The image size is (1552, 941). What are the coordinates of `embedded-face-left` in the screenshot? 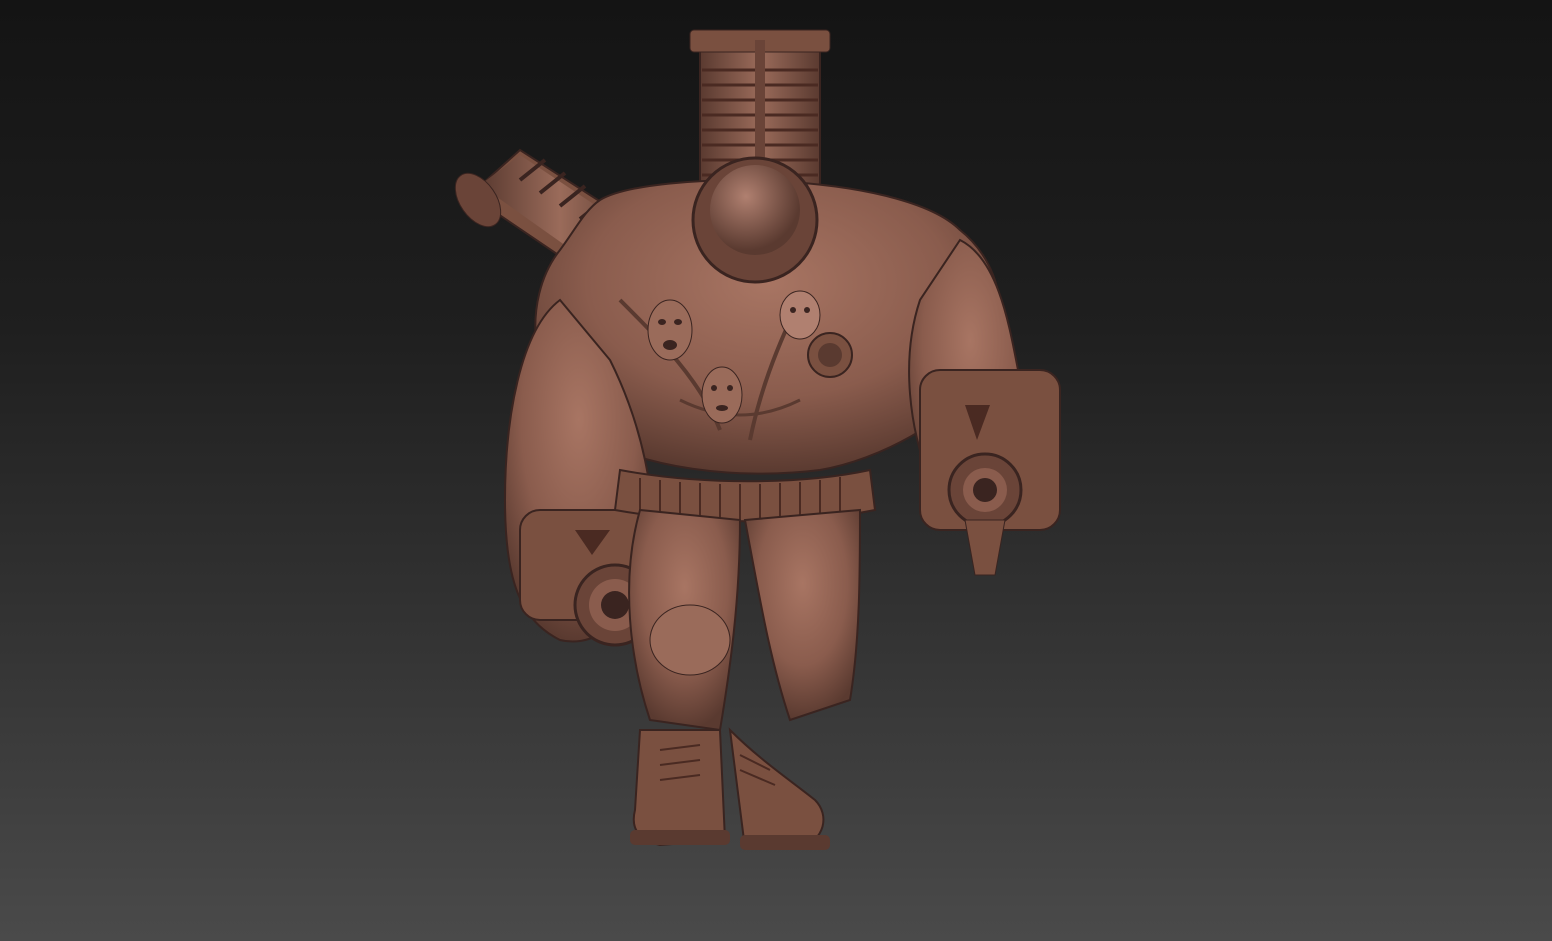 It's located at (670, 330).